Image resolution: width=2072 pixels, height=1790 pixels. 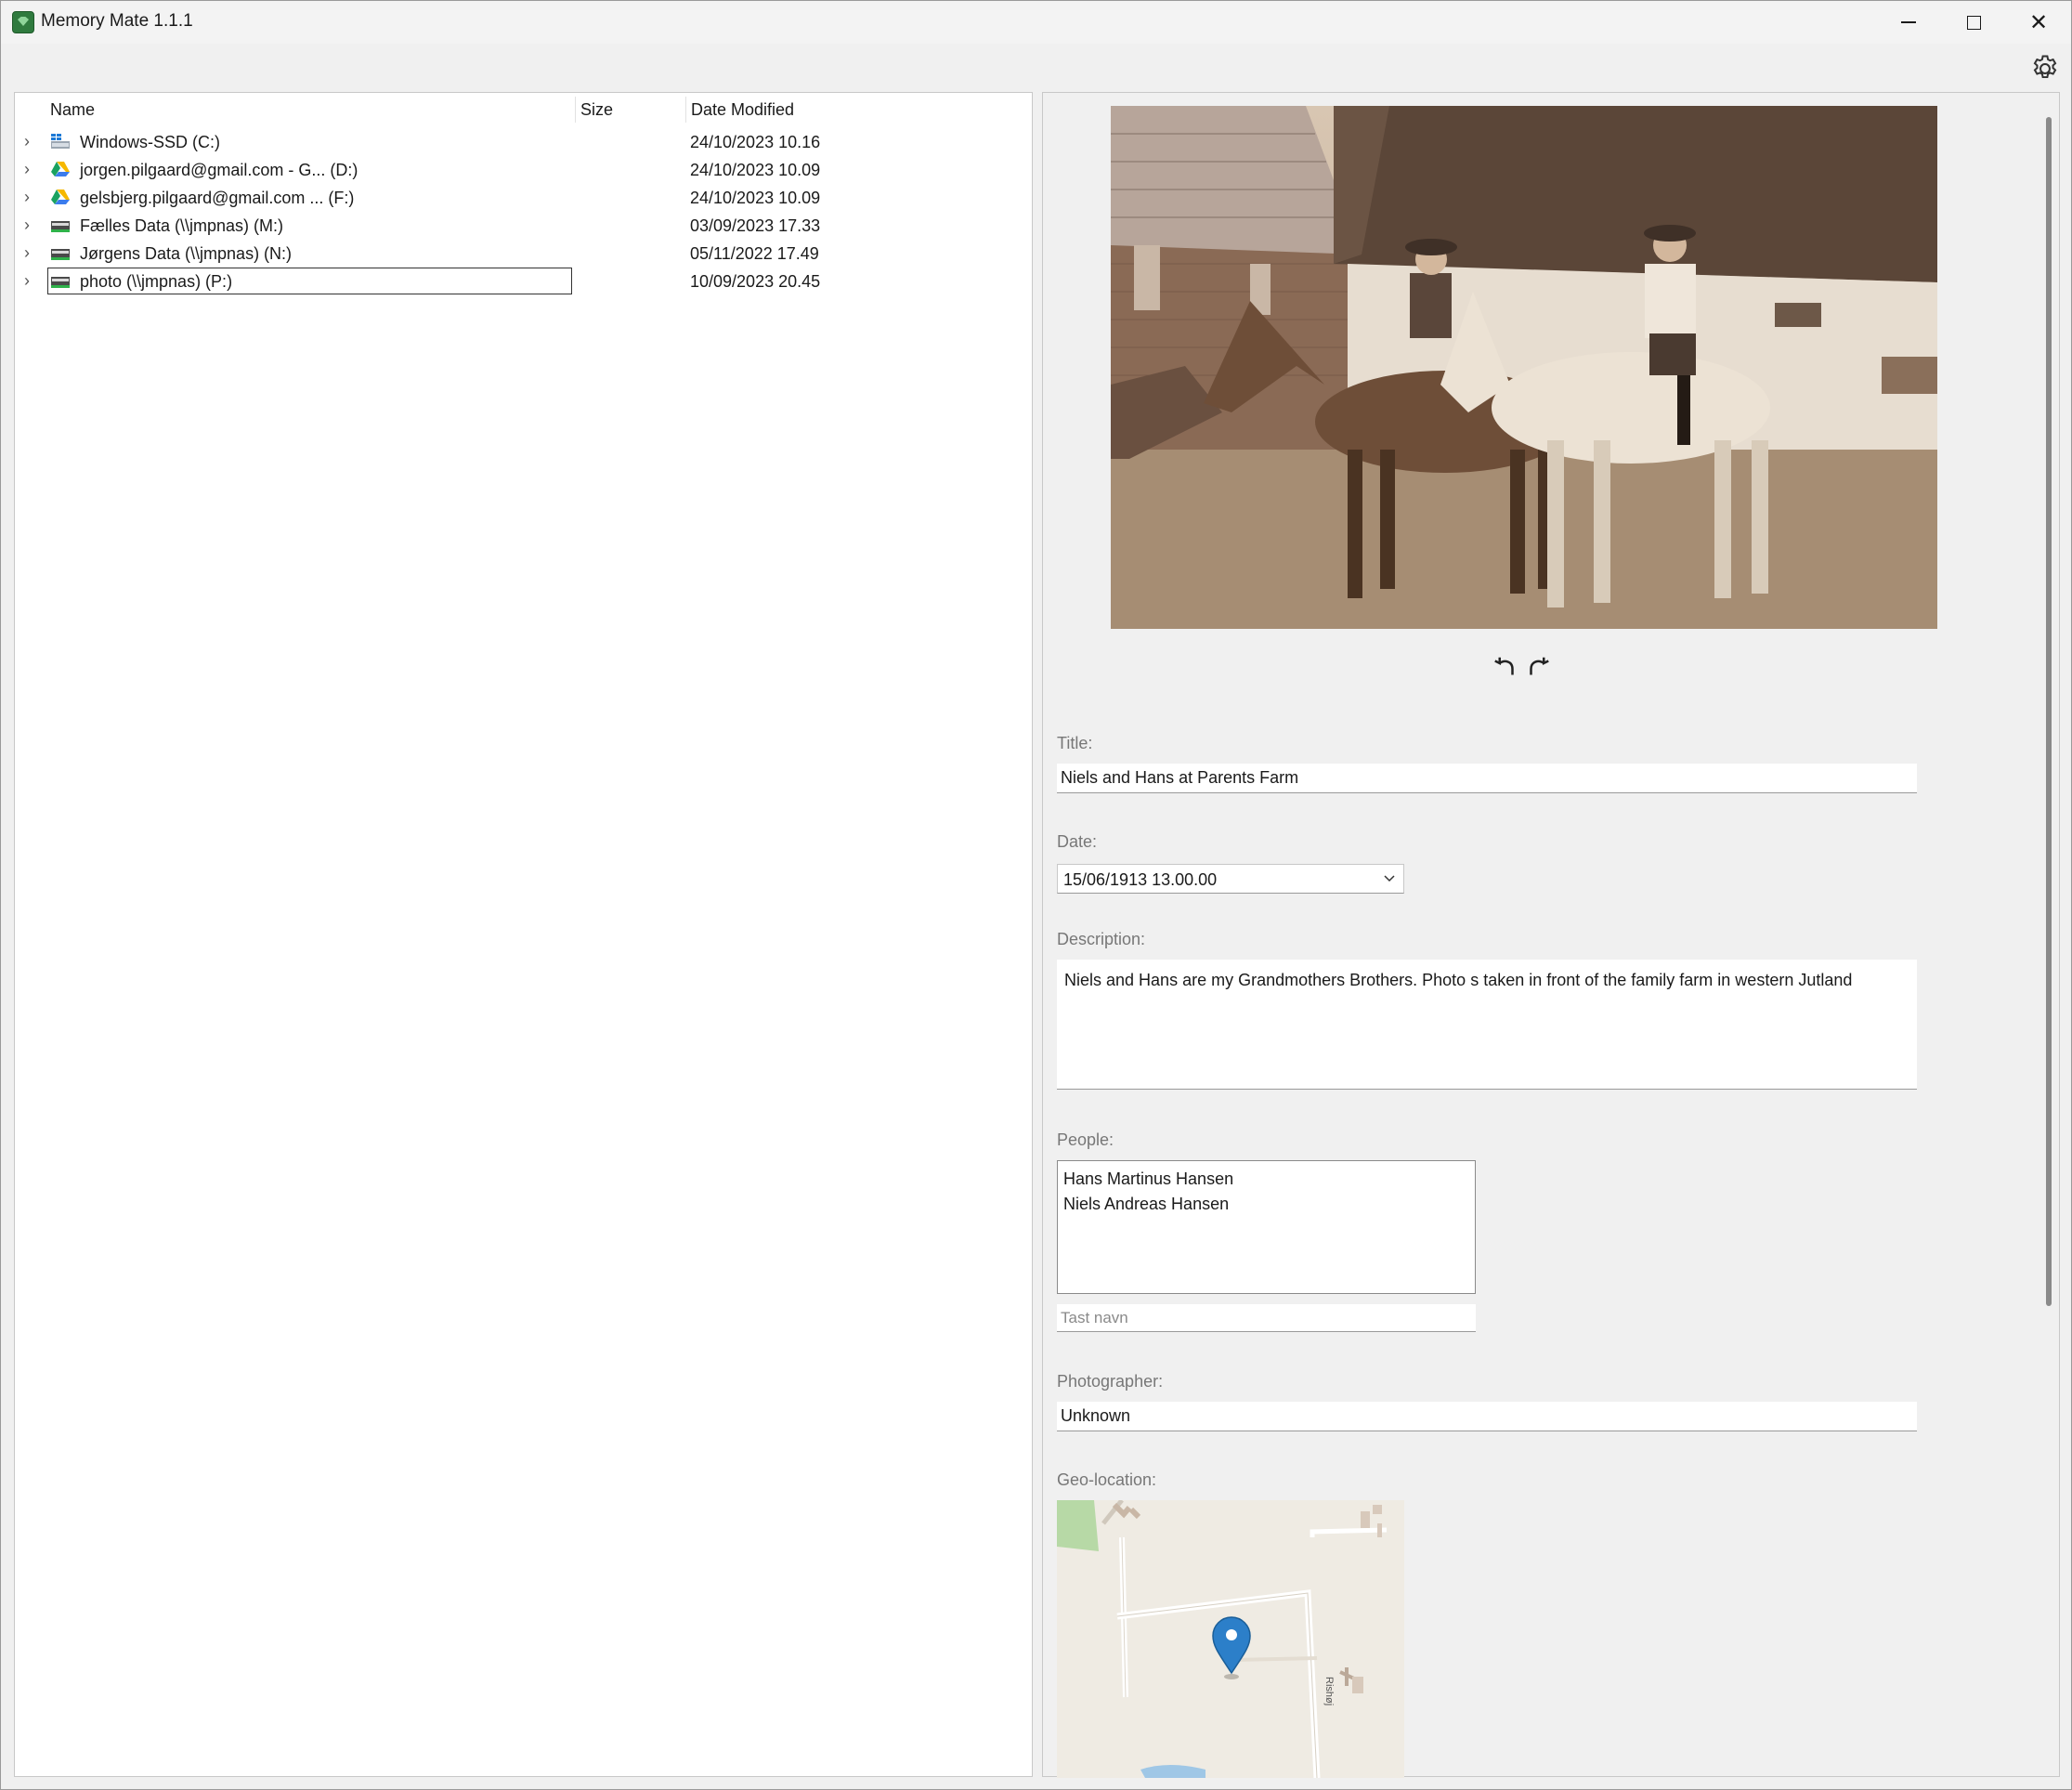 I want to click on maximize-icon, so click(x=1973, y=22).